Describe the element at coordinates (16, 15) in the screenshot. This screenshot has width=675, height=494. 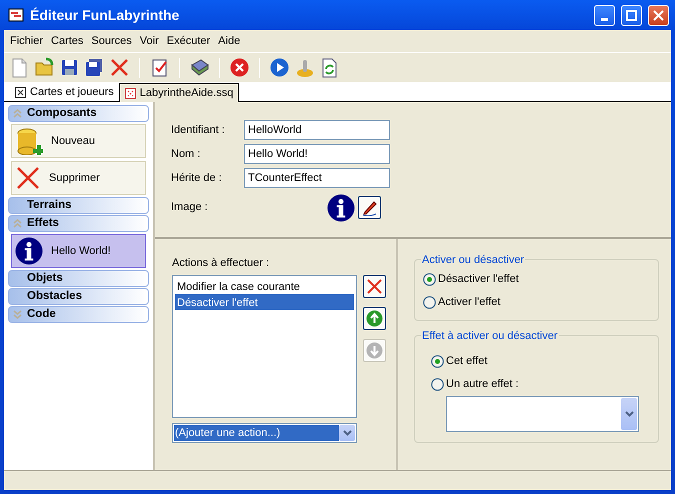
I see `app-icon` at that location.